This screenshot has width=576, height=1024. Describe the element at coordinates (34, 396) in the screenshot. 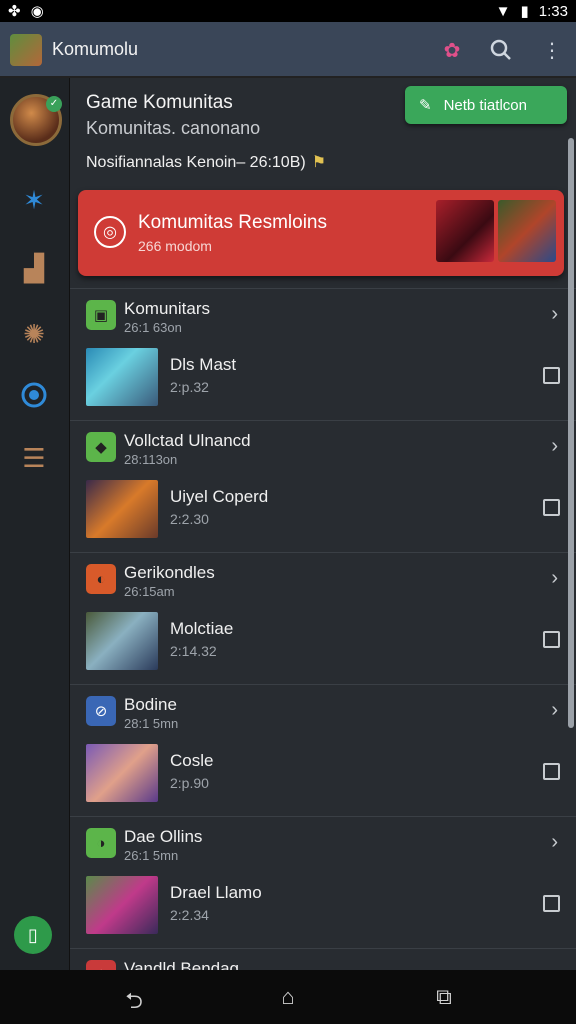

I see `chat-icon` at that location.